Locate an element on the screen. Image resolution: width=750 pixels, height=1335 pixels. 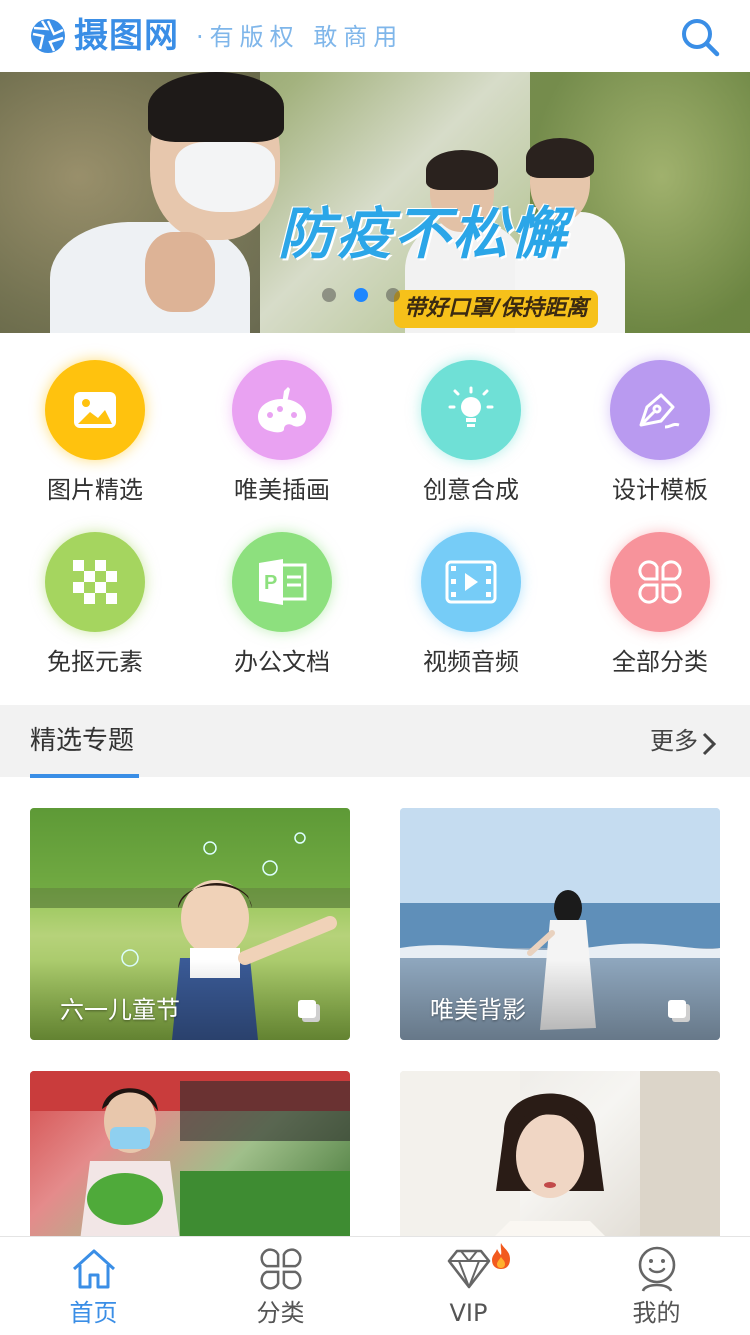
checkerboard-icon is located at coordinates (95, 582).